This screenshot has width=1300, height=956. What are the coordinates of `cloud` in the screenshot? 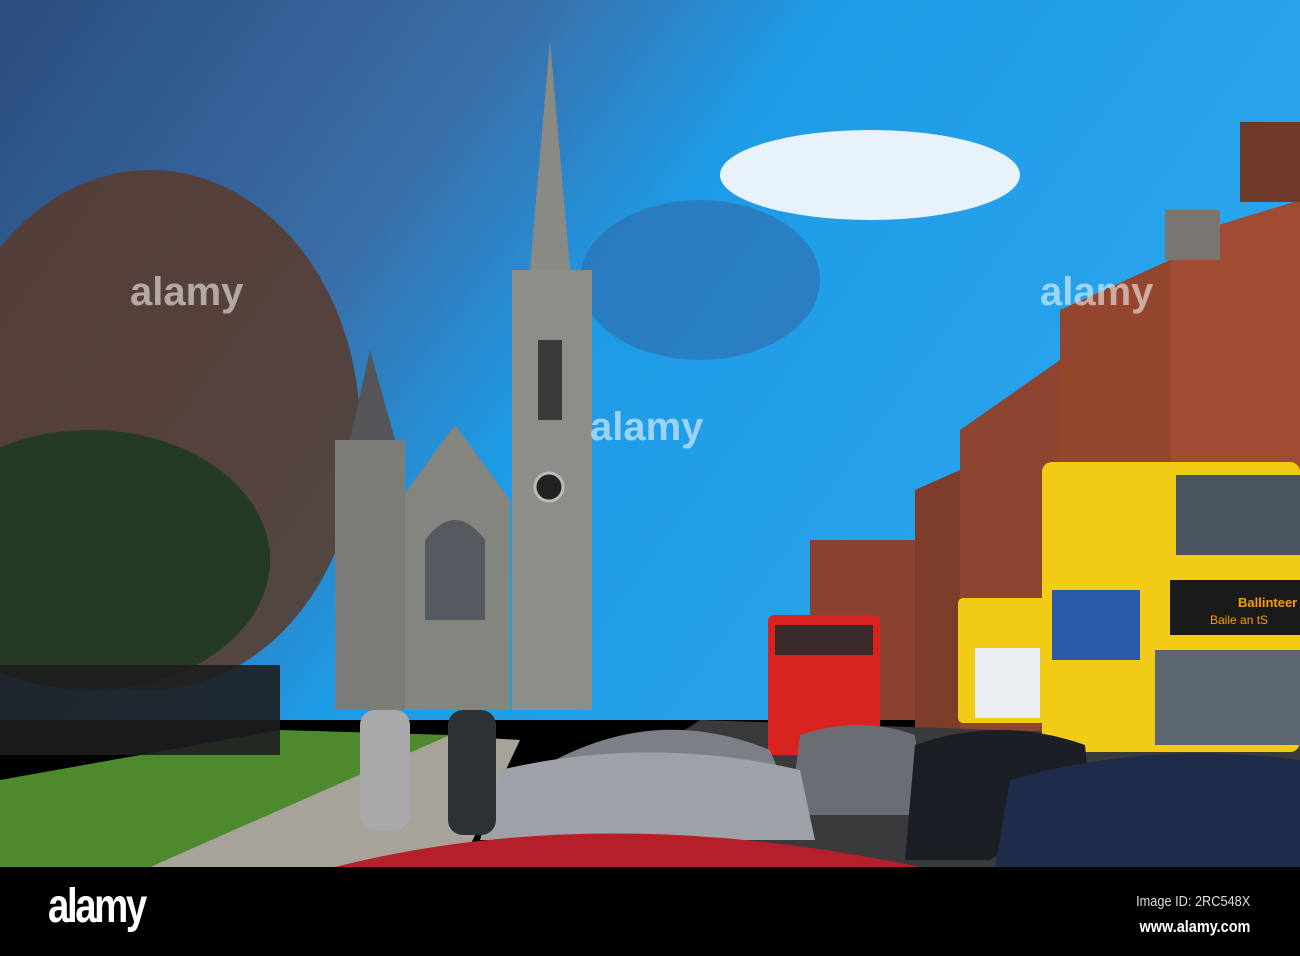 It's located at (870, 175).